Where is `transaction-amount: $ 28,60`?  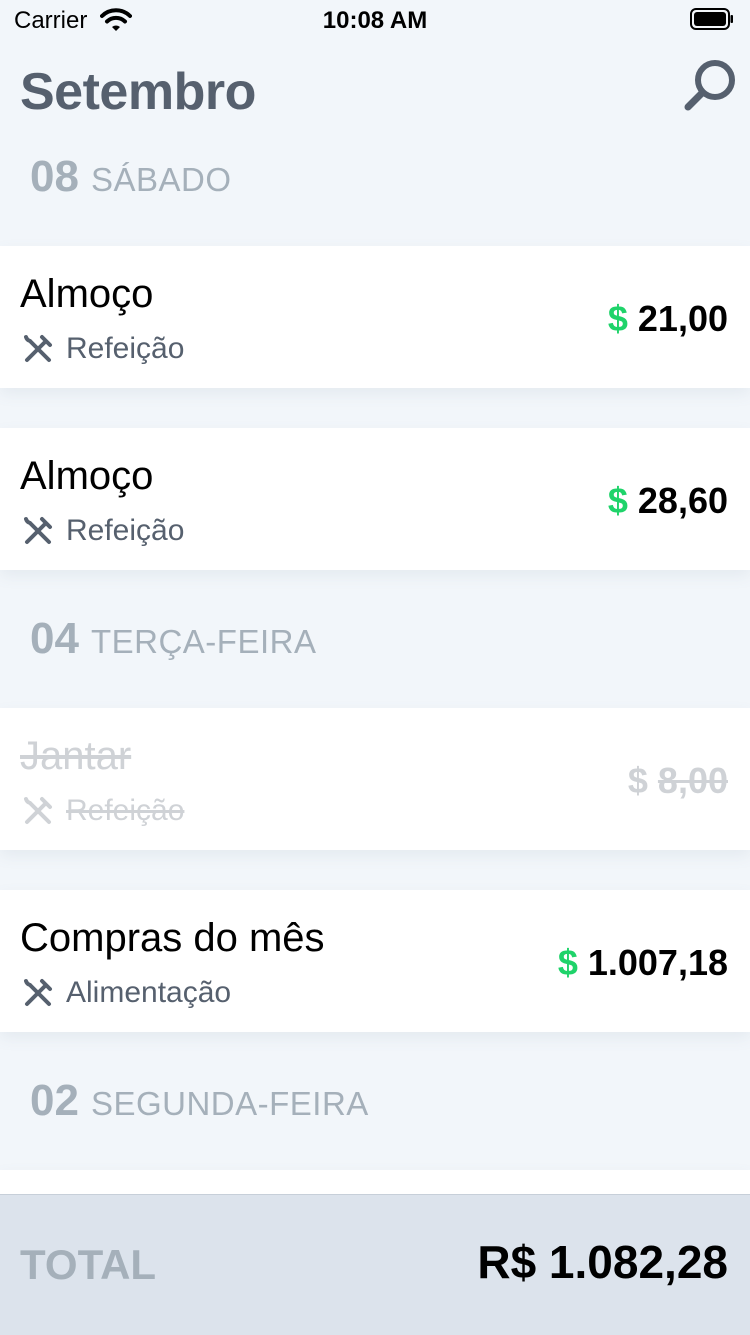 transaction-amount: $ 28,60 is located at coordinates (668, 501).